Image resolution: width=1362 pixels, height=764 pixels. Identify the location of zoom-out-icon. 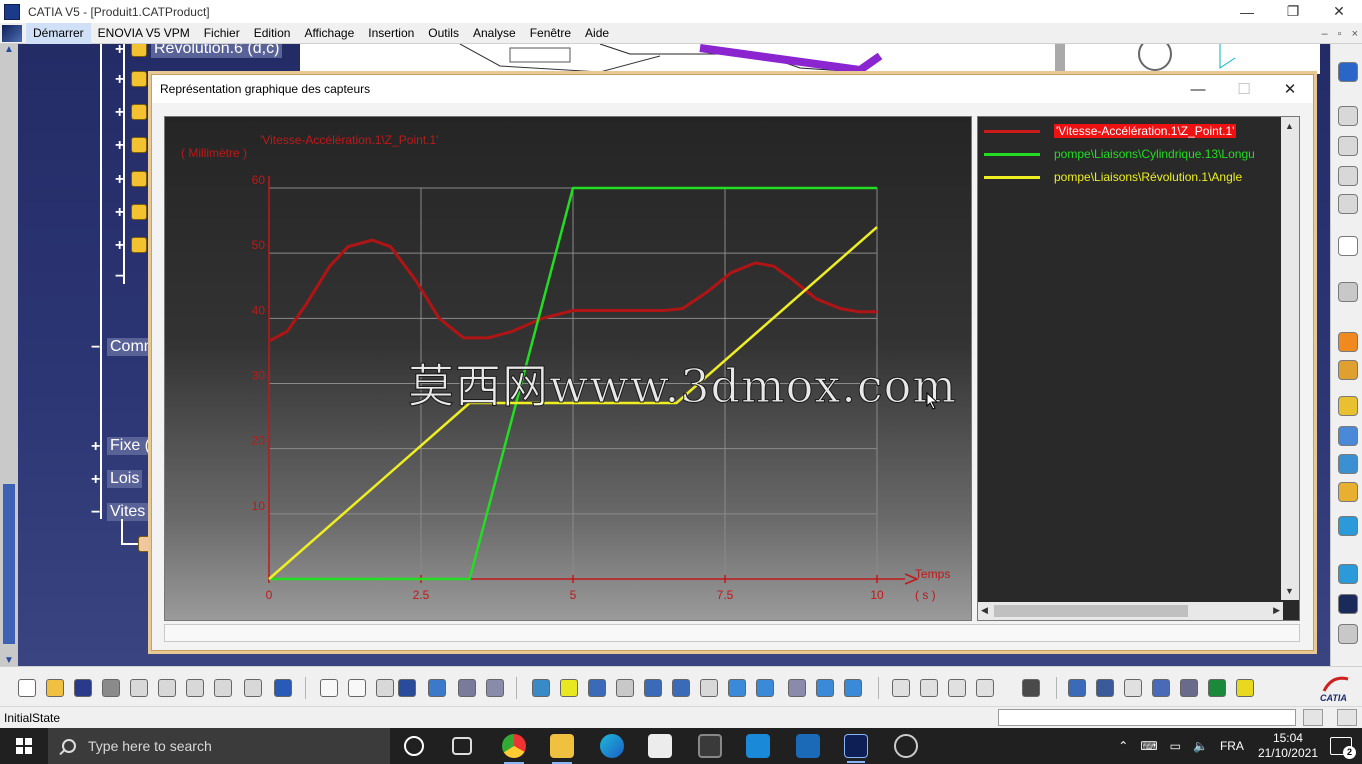
(681, 688).